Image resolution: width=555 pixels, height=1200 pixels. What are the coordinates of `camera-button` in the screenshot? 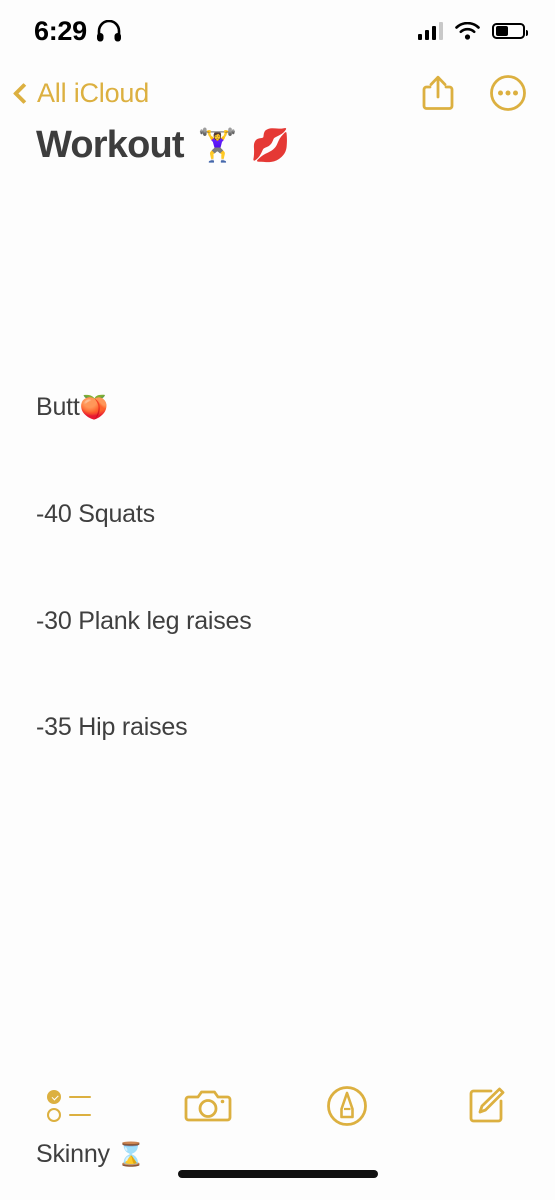 It's located at (208, 1106).